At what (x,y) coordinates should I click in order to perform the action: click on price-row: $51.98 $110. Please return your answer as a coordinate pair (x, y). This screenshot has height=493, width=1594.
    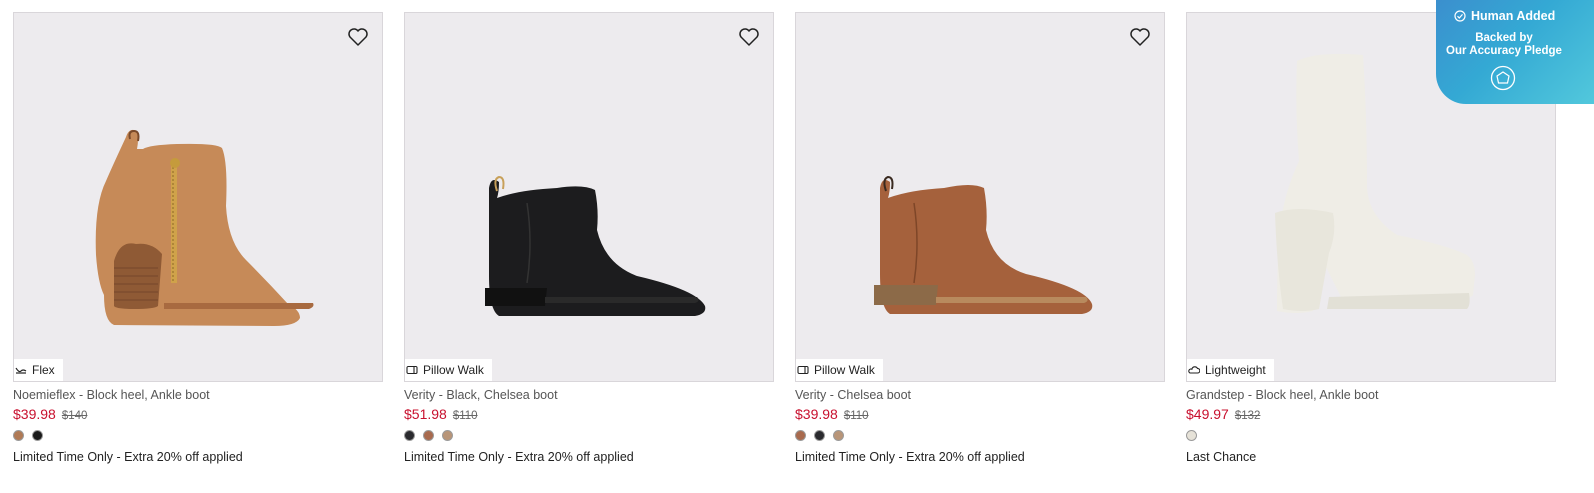
    Looking at the image, I should click on (589, 414).